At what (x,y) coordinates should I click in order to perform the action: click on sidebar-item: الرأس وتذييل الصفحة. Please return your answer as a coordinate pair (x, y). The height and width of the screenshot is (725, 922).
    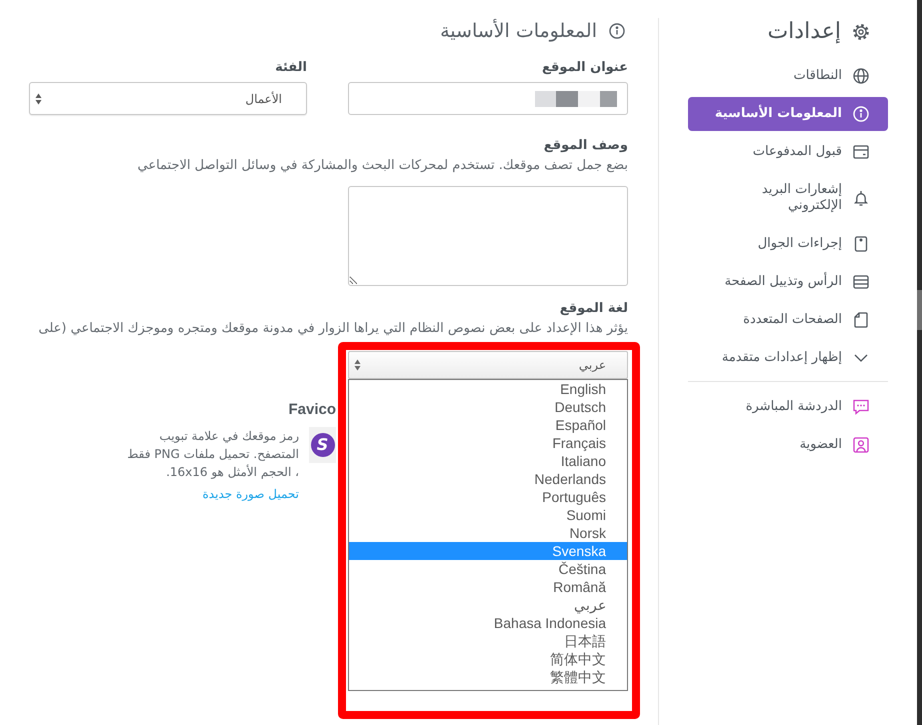
    Looking at the image, I should click on (788, 282).